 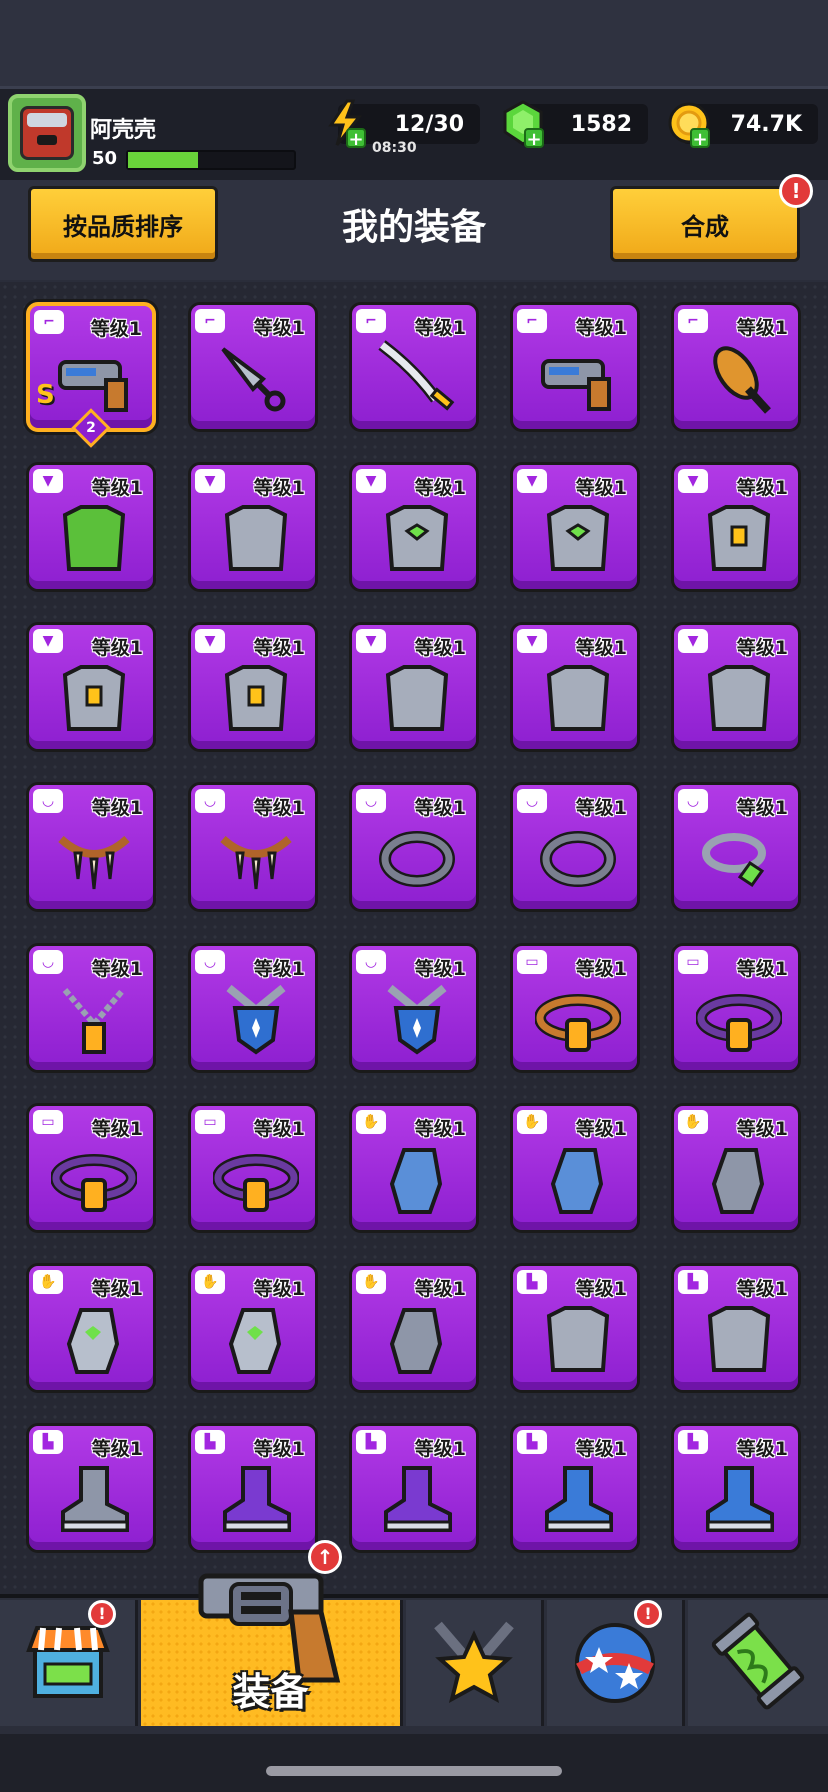 I want to click on shop-alert-badge: !, so click(x=102, y=1614).